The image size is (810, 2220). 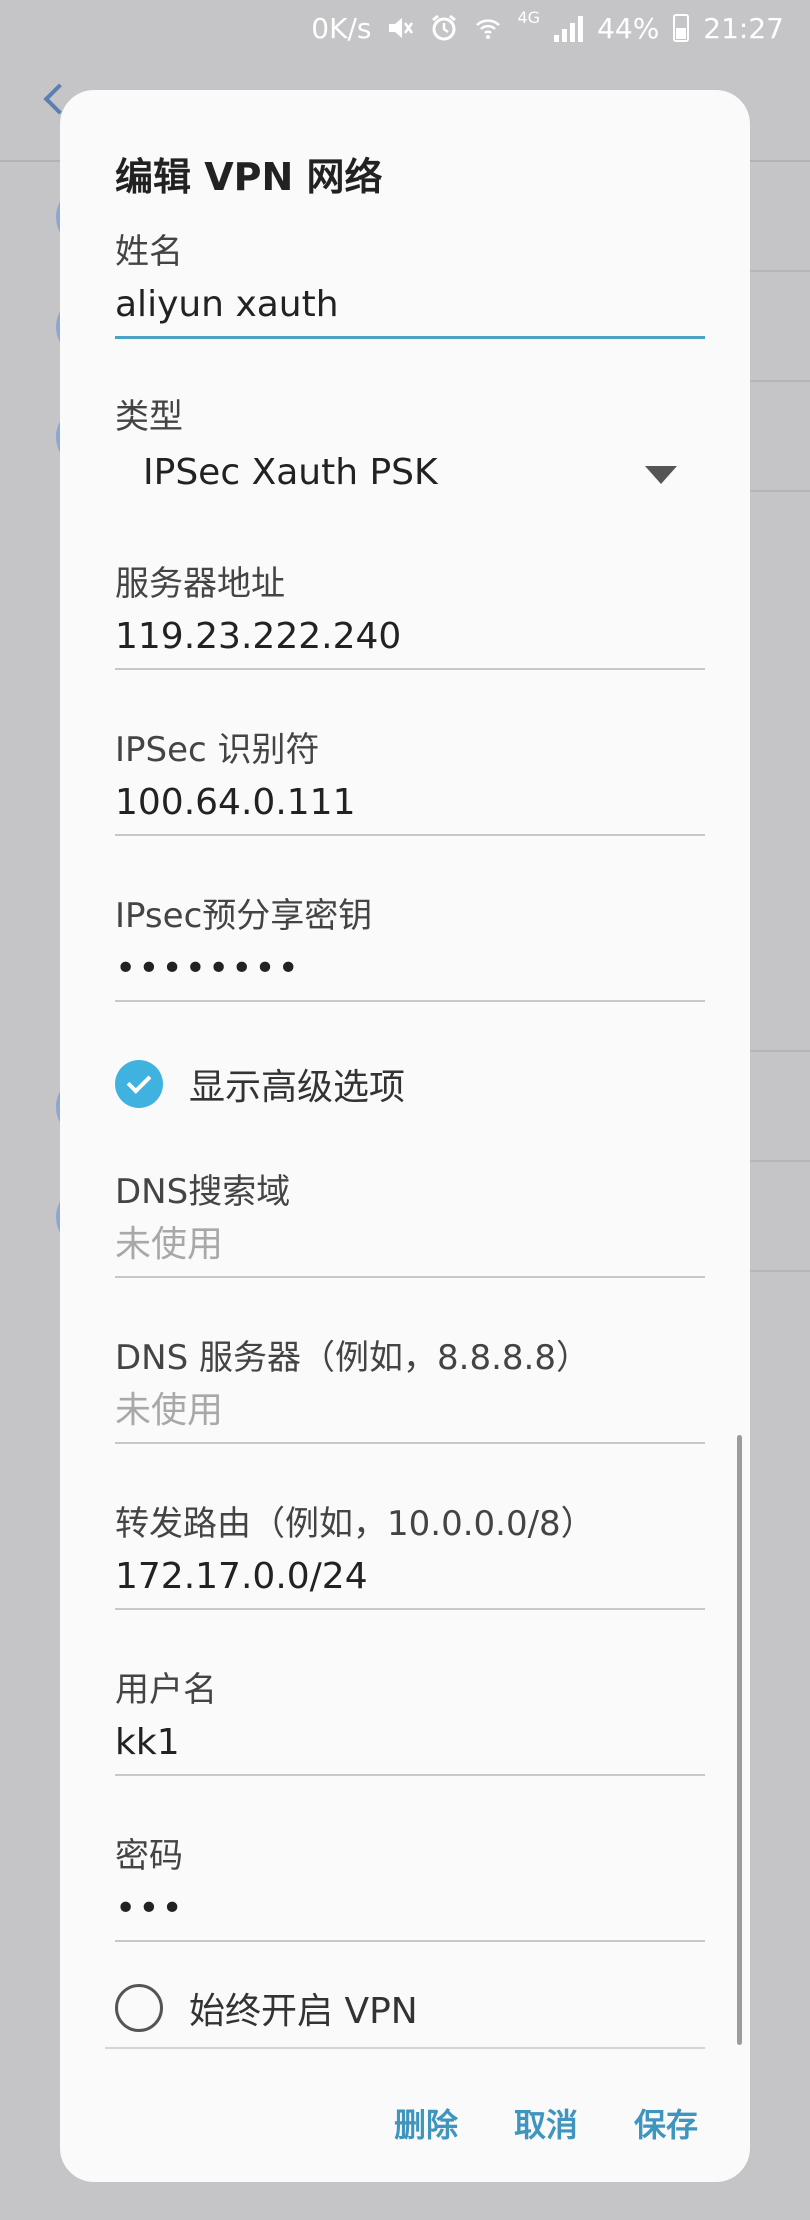 I want to click on username-field: 用户名 kk1, so click(x=410, y=1728).